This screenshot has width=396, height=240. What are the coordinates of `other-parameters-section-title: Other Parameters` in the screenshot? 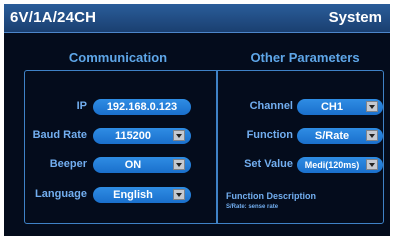 It's located at (305, 57).